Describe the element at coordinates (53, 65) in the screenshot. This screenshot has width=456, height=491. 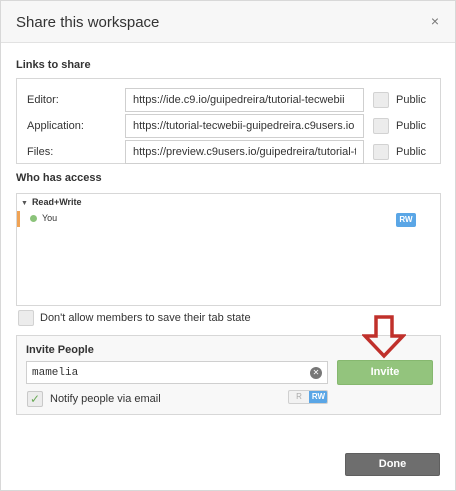
I see `links-section-title: Links to share` at that location.